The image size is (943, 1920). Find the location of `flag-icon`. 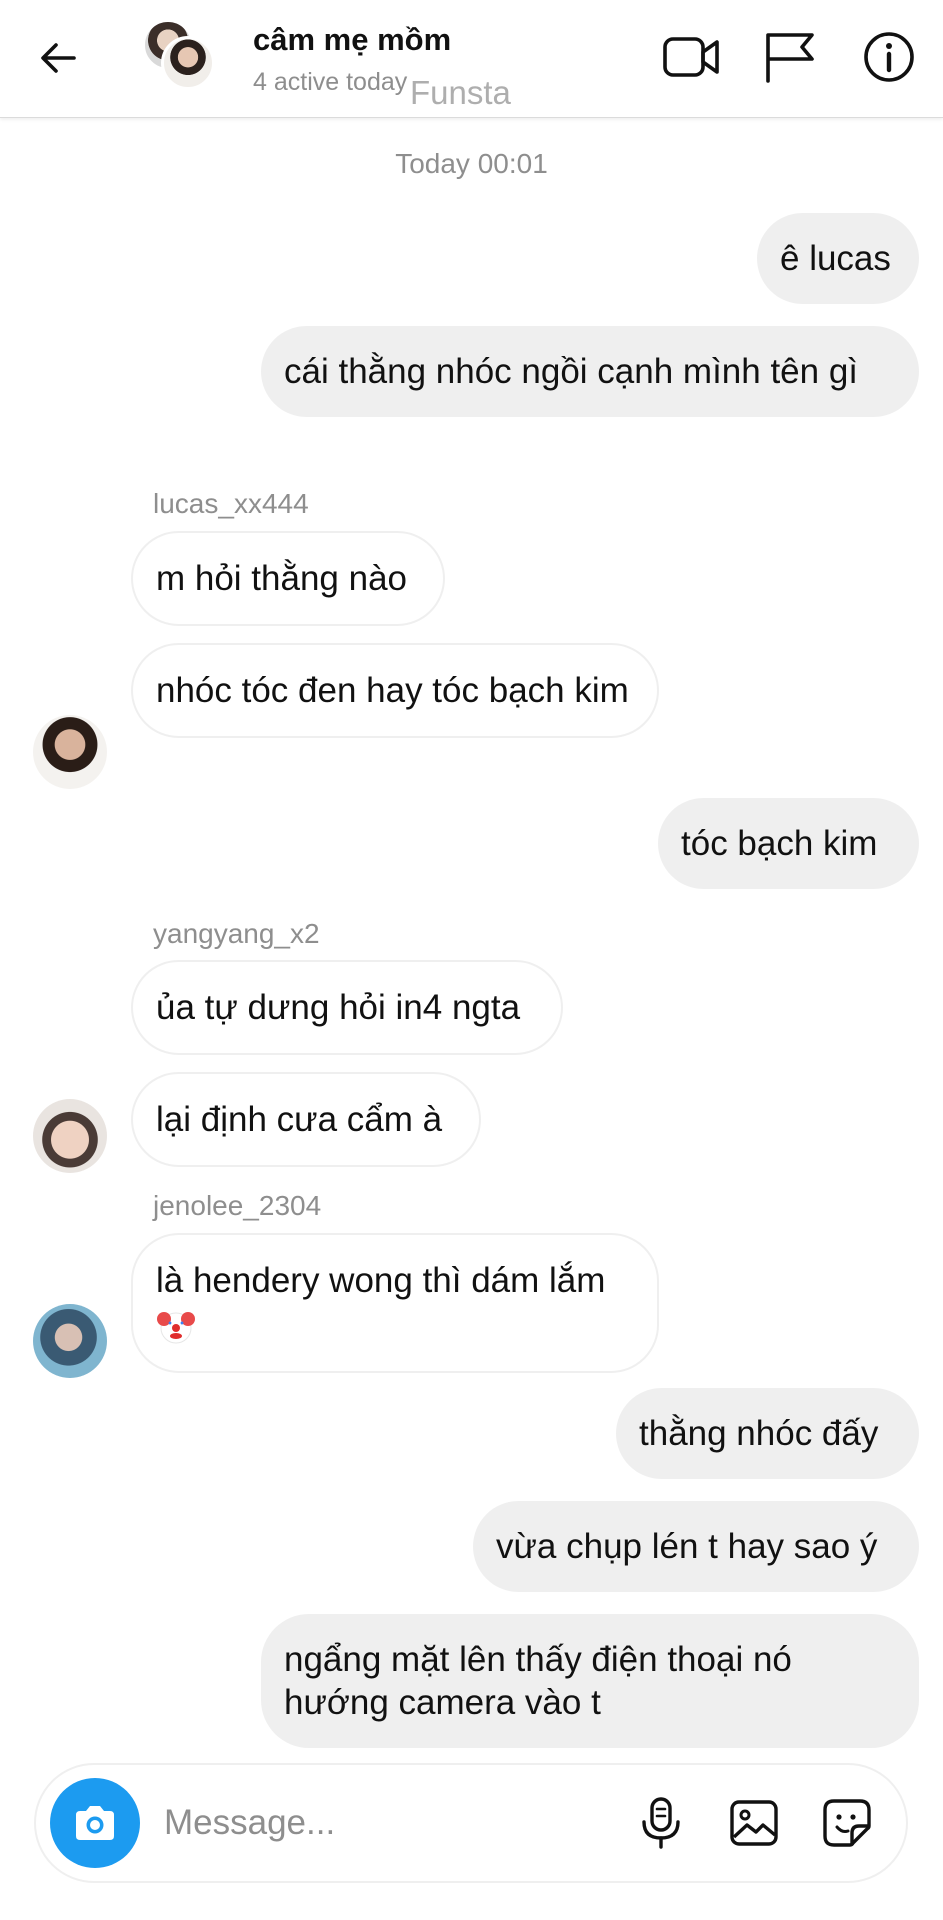

flag-icon is located at coordinates (790, 58).